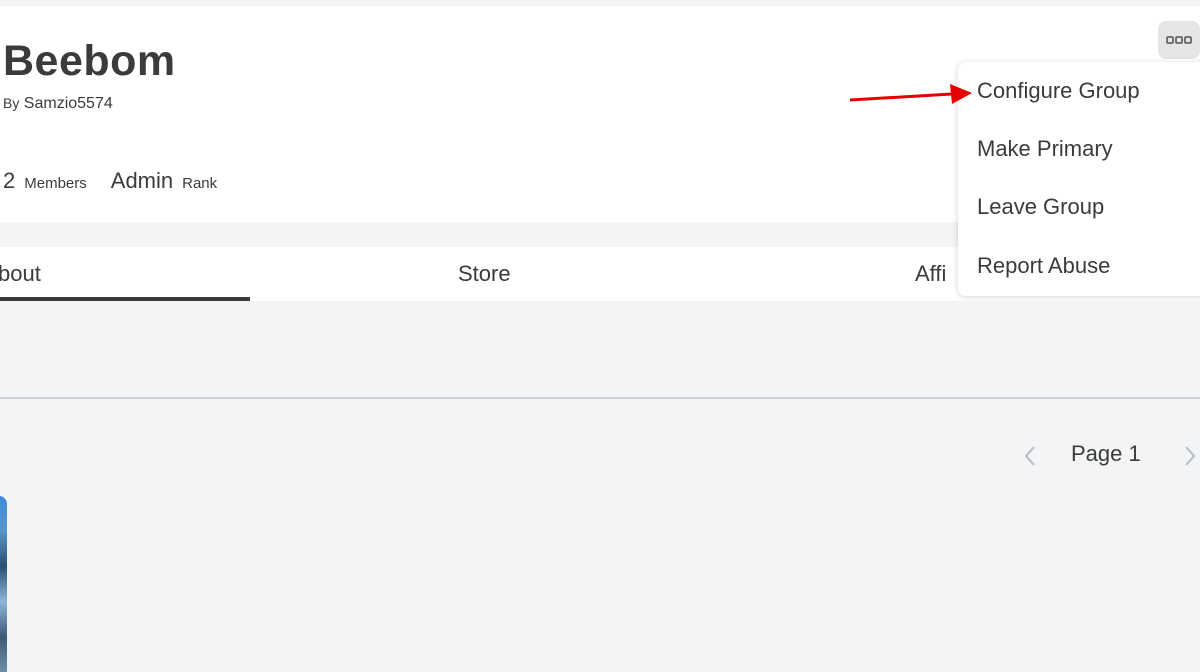 This screenshot has height=672, width=1200. I want to click on group-stats: 2 Members Admin Rank, so click(122, 181).